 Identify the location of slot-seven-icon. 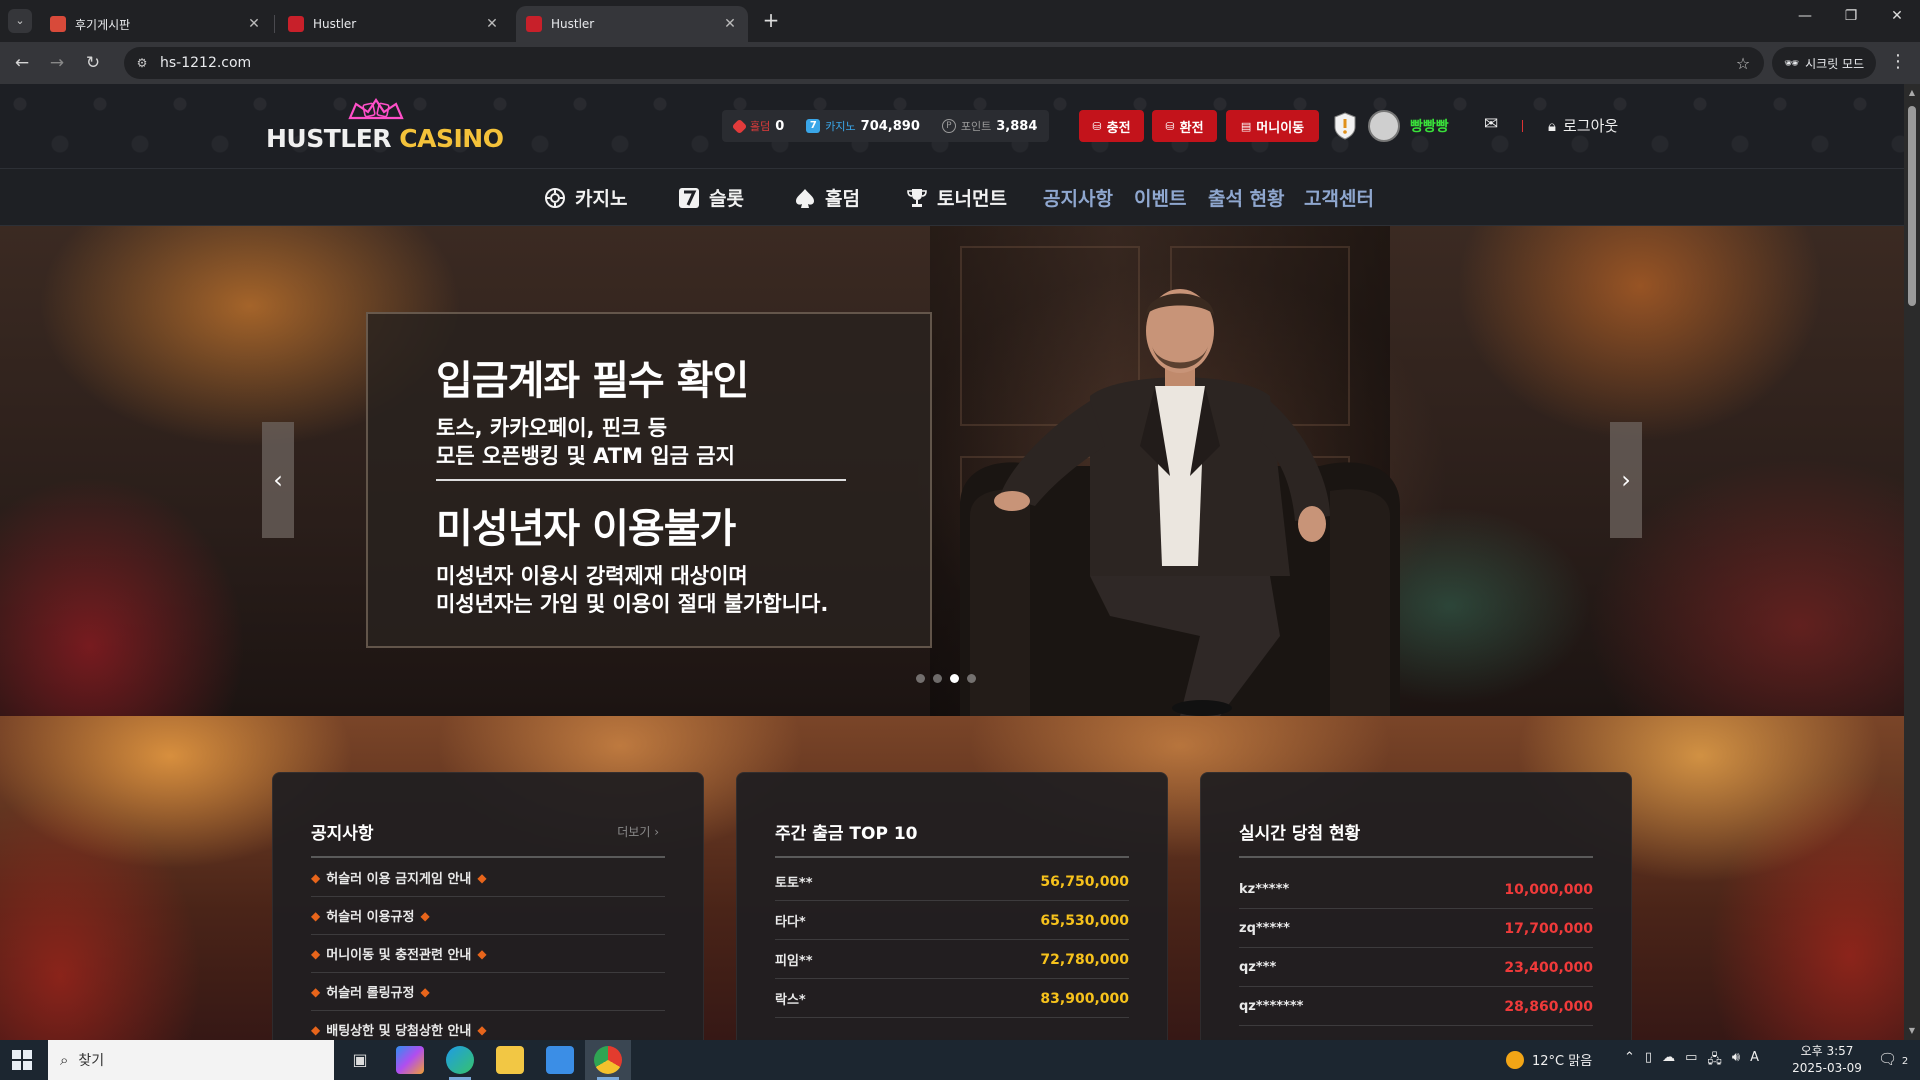
(689, 197).